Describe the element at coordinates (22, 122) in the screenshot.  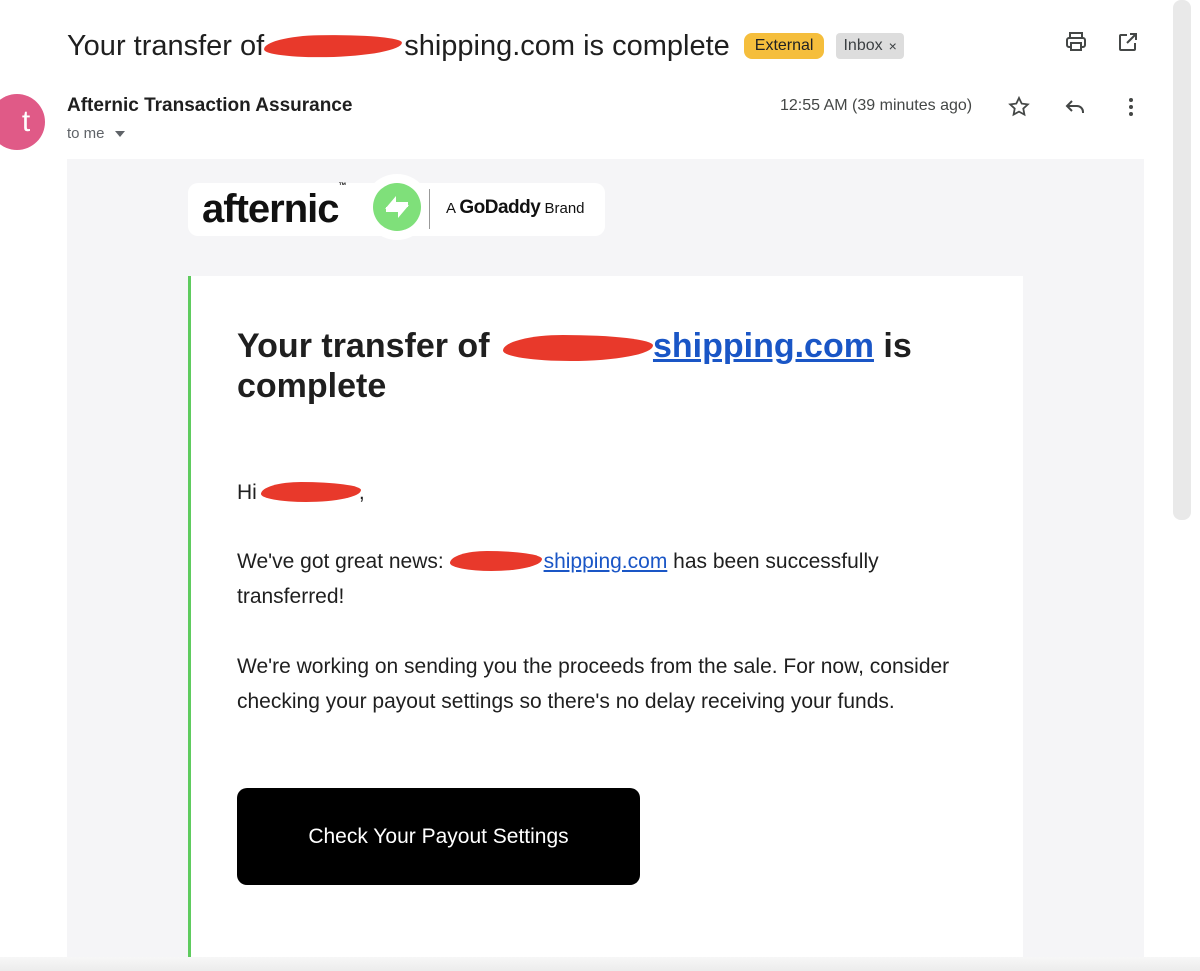
I see `avatar: t` at that location.